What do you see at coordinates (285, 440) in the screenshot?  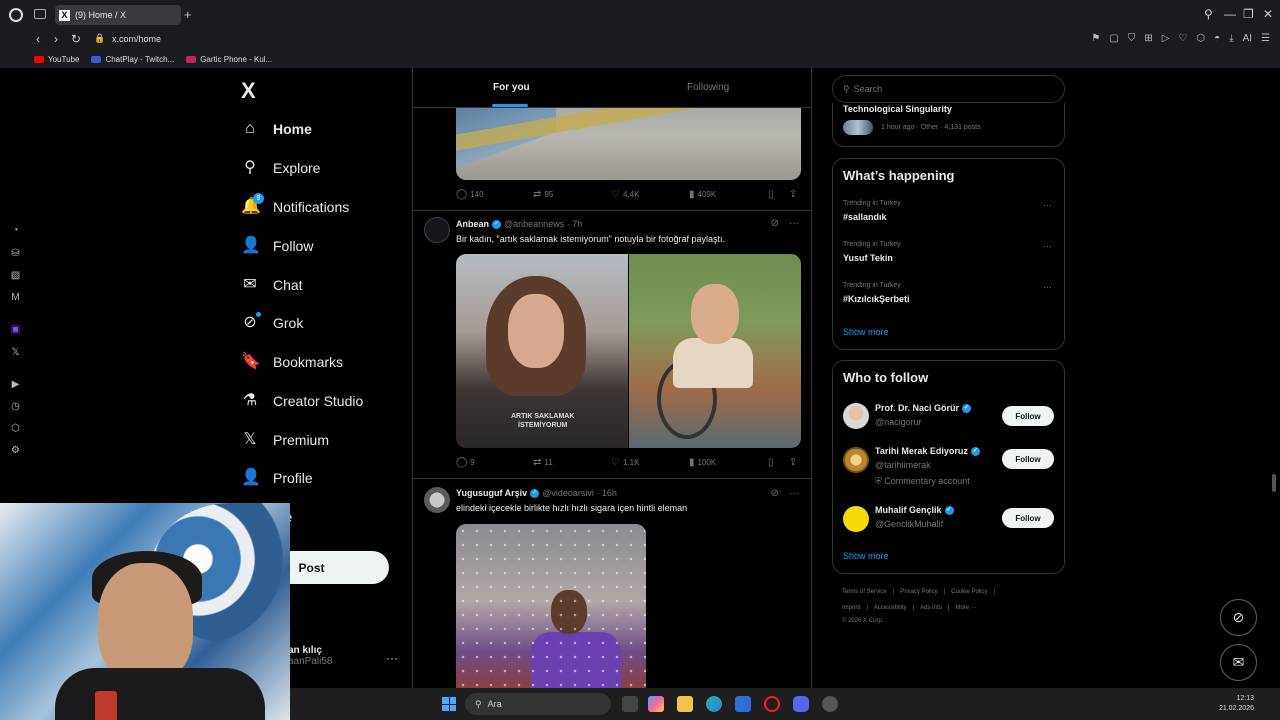 I see `nav-premium: 𝕏 Premium` at bounding box center [285, 440].